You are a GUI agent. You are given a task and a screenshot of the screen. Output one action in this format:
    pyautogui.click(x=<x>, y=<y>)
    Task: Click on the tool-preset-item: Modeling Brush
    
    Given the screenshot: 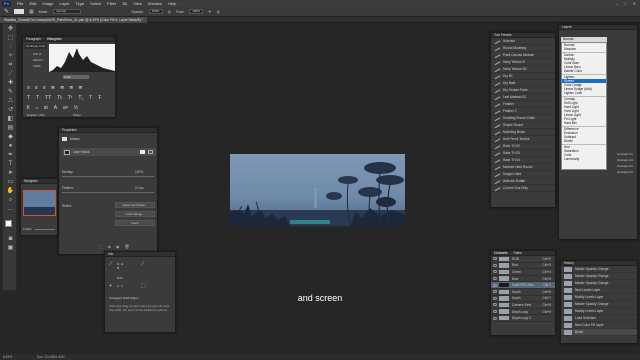 What is the action you would take?
    pyautogui.click(x=523, y=132)
    